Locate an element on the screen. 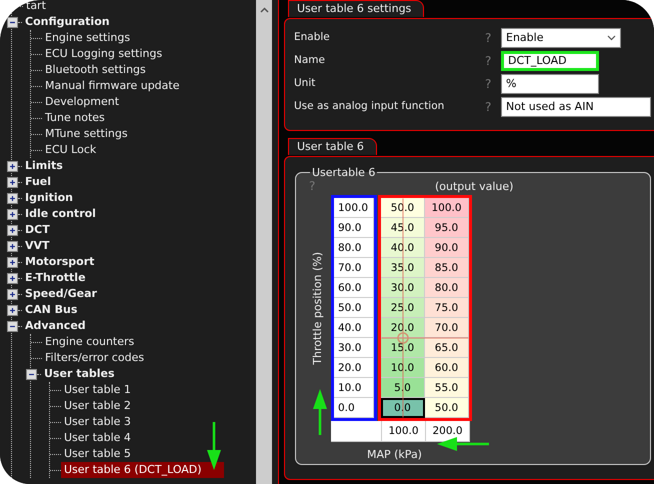 The width and height of the screenshot is (654, 484). tree-item: User table 2 is located at coordinates (97, 406).